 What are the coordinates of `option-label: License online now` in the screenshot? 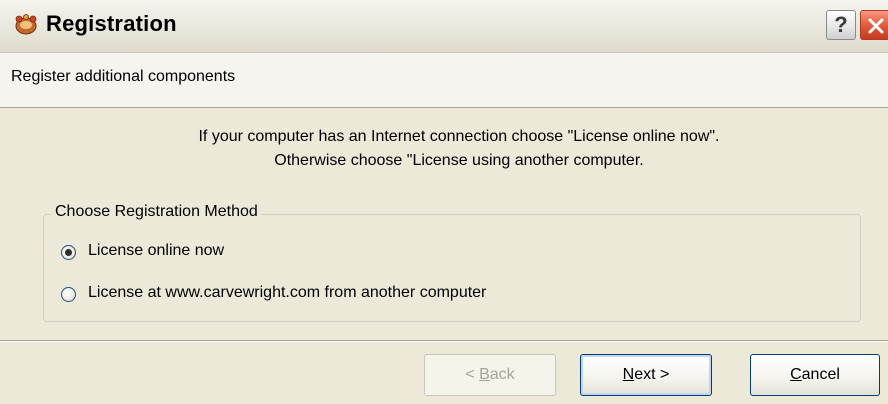 It's located at (156, 251).